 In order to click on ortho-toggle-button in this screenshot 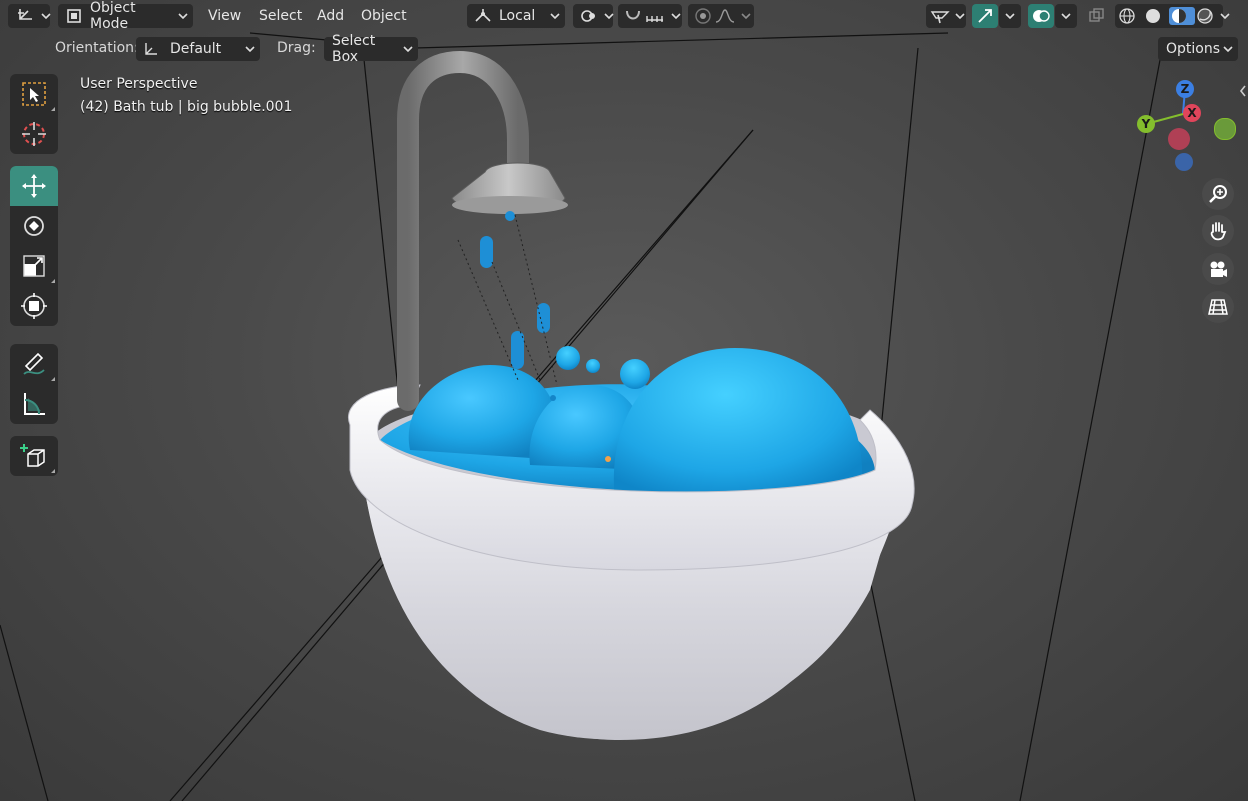, I will do `click(1218, 307)`.